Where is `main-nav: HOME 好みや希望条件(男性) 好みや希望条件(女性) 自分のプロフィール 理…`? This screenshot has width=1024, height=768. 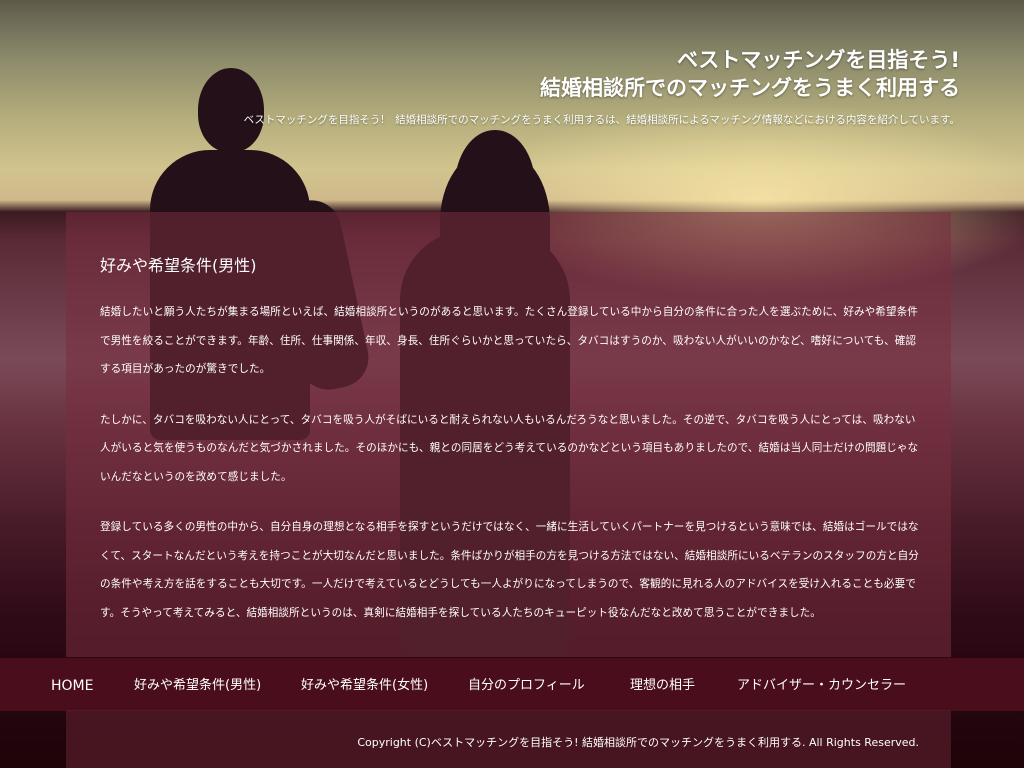 main-nav: HOME 好みや希望条件(男性) 好みや希望条件(女性) 自分のプロフィール 理… is located at coordinates (512, 684).